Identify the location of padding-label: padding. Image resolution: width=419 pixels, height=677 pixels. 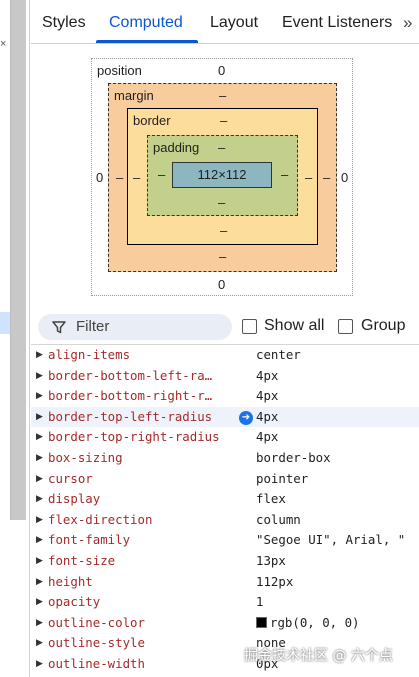
(176, 147).